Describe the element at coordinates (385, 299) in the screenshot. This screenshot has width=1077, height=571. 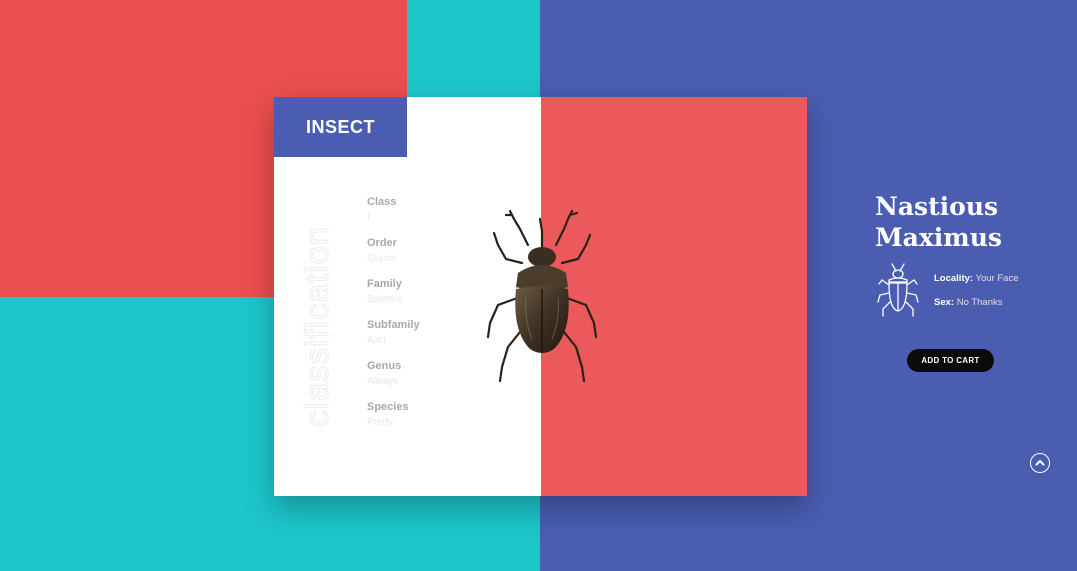
I see `classification-value: Science` at that location.